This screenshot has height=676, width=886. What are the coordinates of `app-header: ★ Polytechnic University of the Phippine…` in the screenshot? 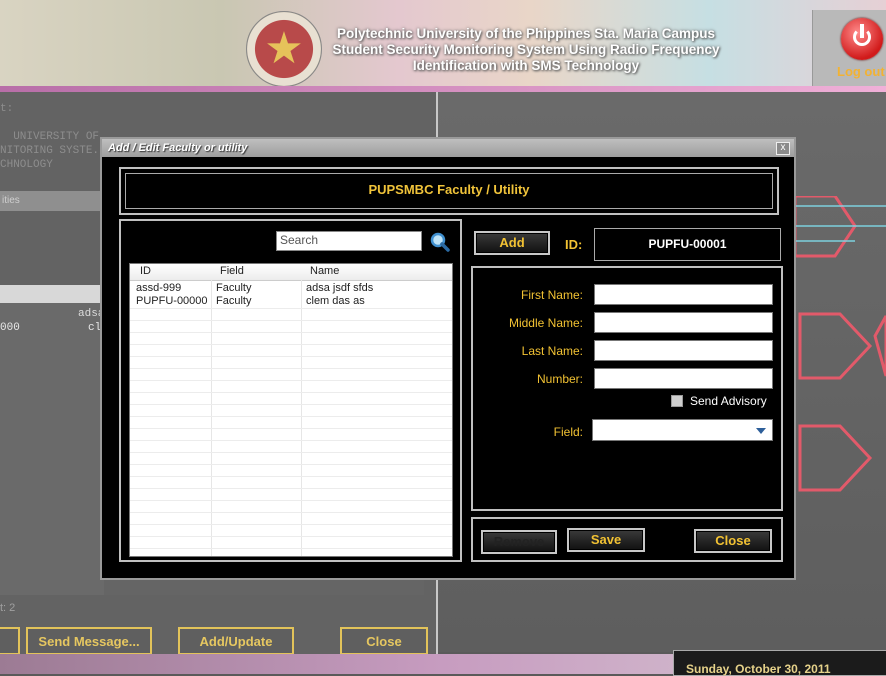 It's located at (443, 46).